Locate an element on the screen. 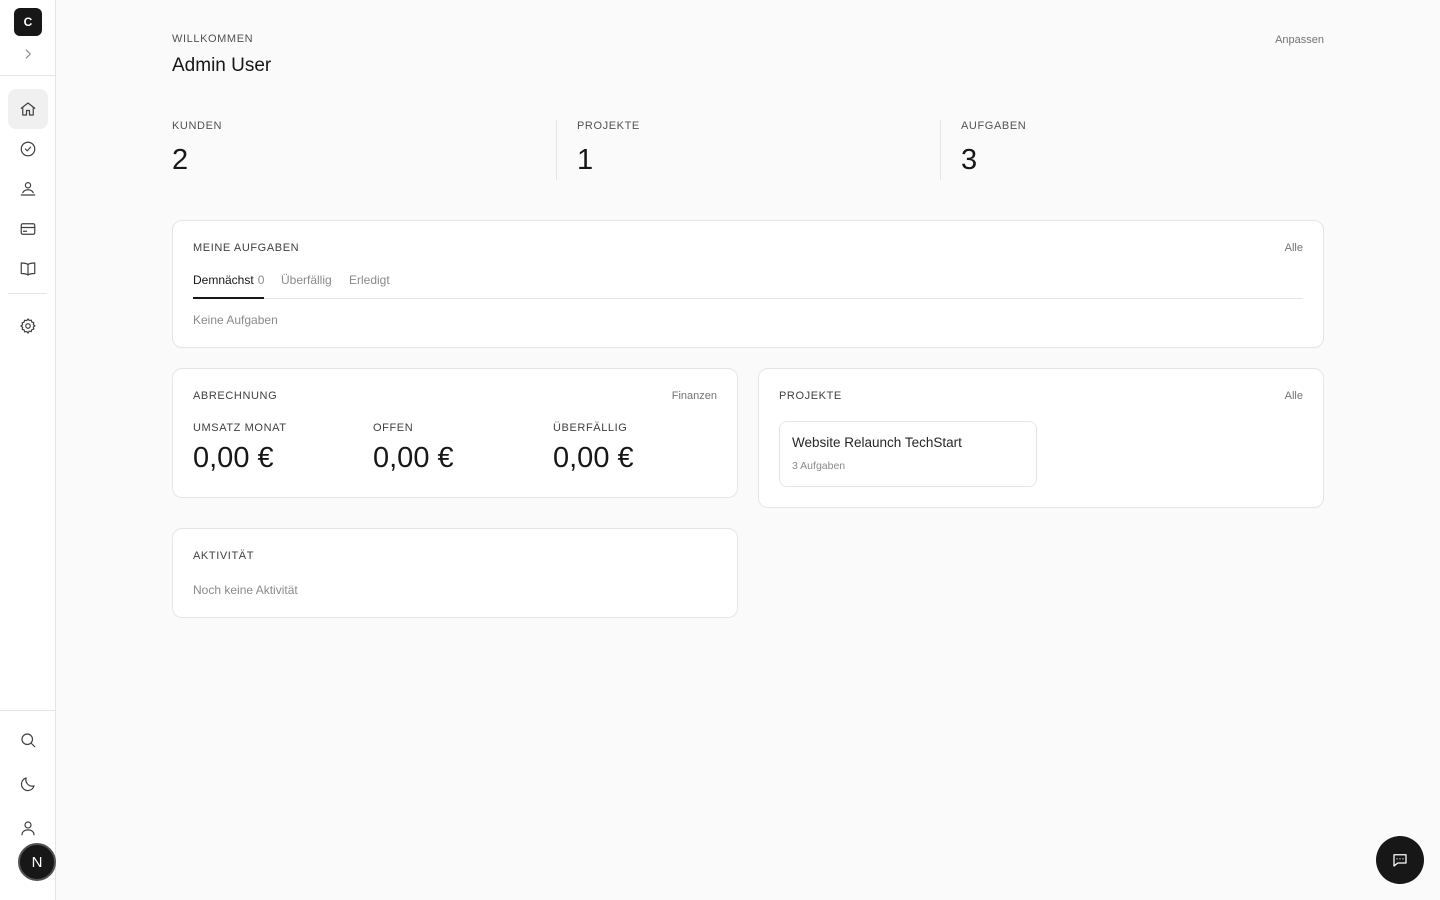  search-button is located at coordinates (28, 740).